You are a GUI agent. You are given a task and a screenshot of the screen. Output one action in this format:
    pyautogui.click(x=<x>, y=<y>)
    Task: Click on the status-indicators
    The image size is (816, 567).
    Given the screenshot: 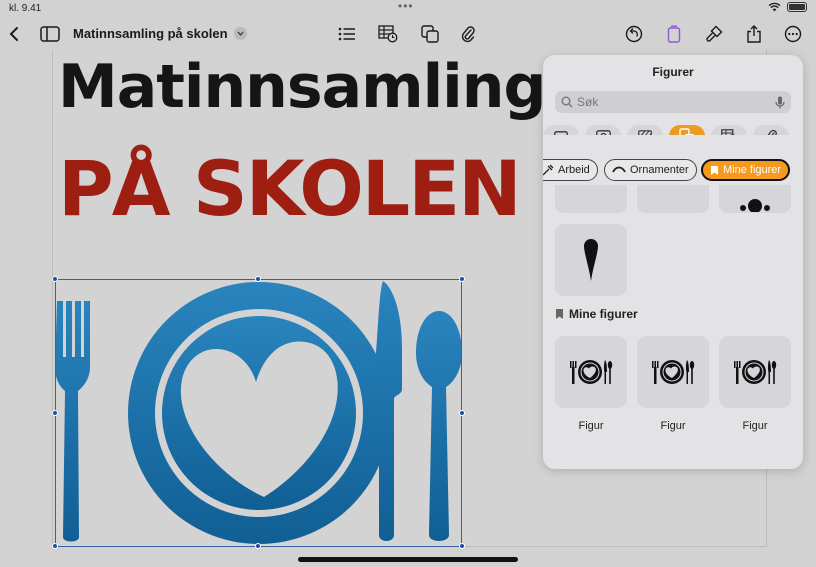 What is the action you would take?
    pyautogui.click(x=787, y=7)
    